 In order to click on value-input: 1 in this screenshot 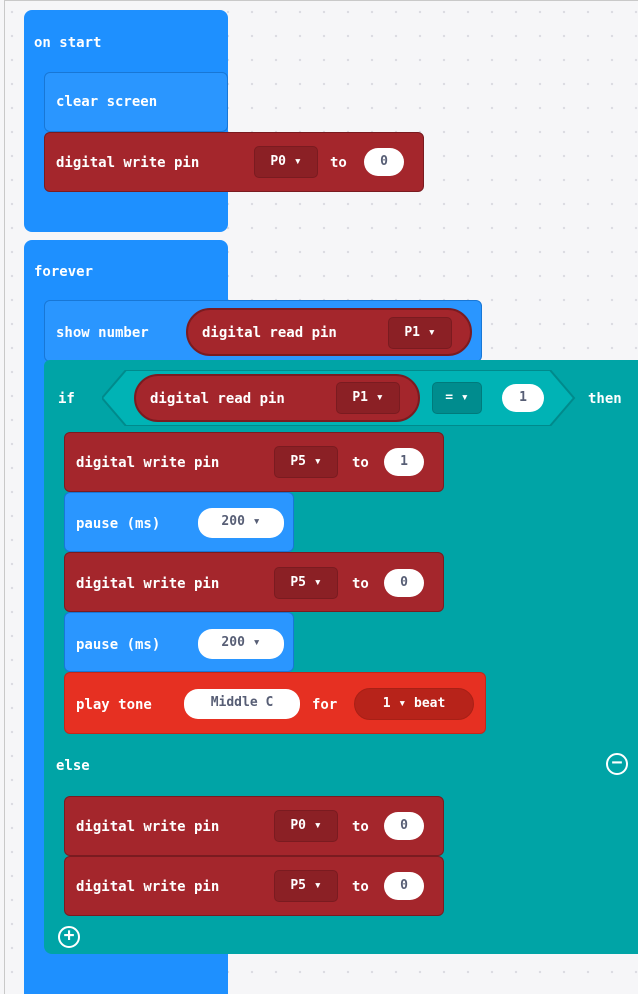, I will do `click(404, 462)`.